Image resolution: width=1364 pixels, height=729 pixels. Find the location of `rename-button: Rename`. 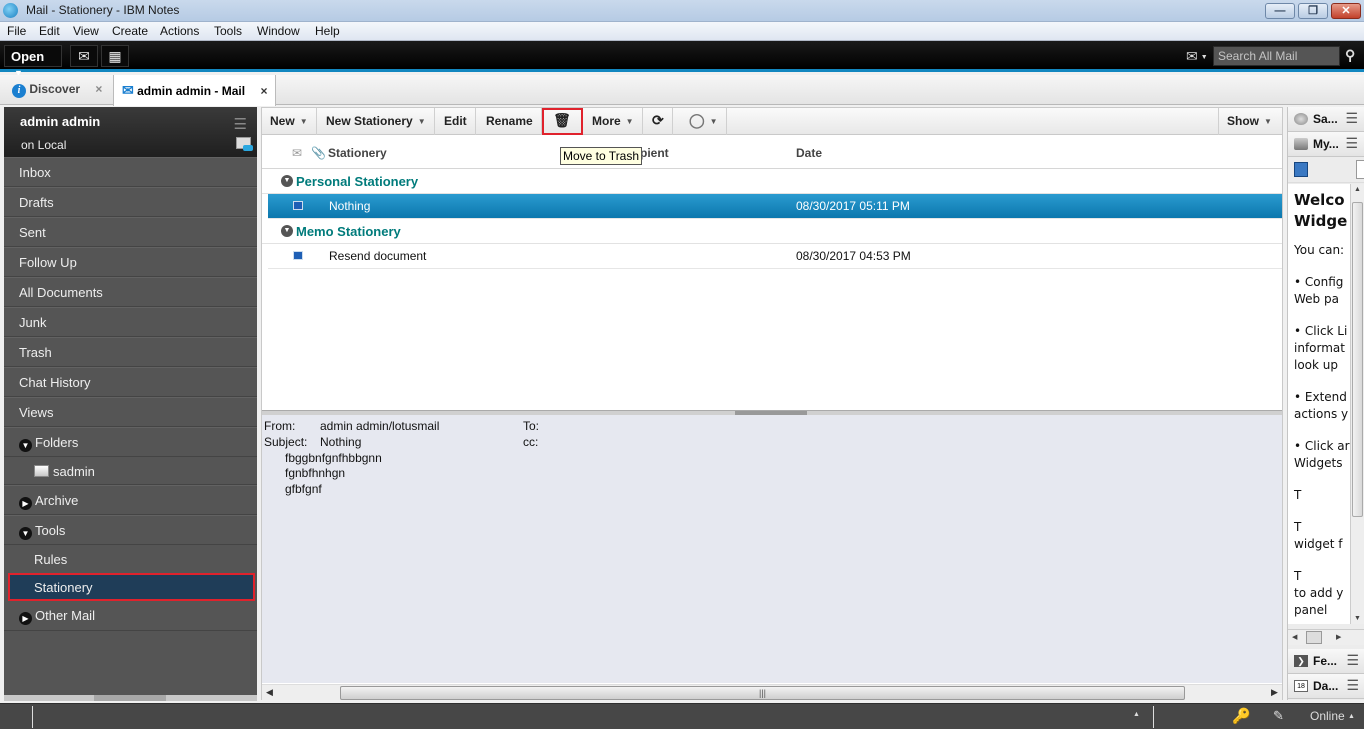

rename-button: Rename is located at coordinates (510, 121).